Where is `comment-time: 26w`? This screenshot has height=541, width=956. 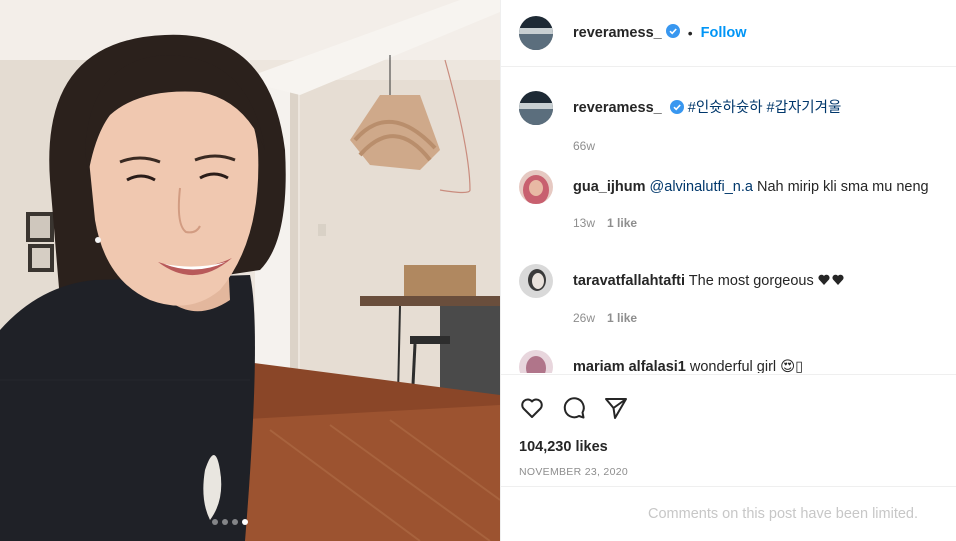
comment-time: 26w is located at coordinates (584, 318).